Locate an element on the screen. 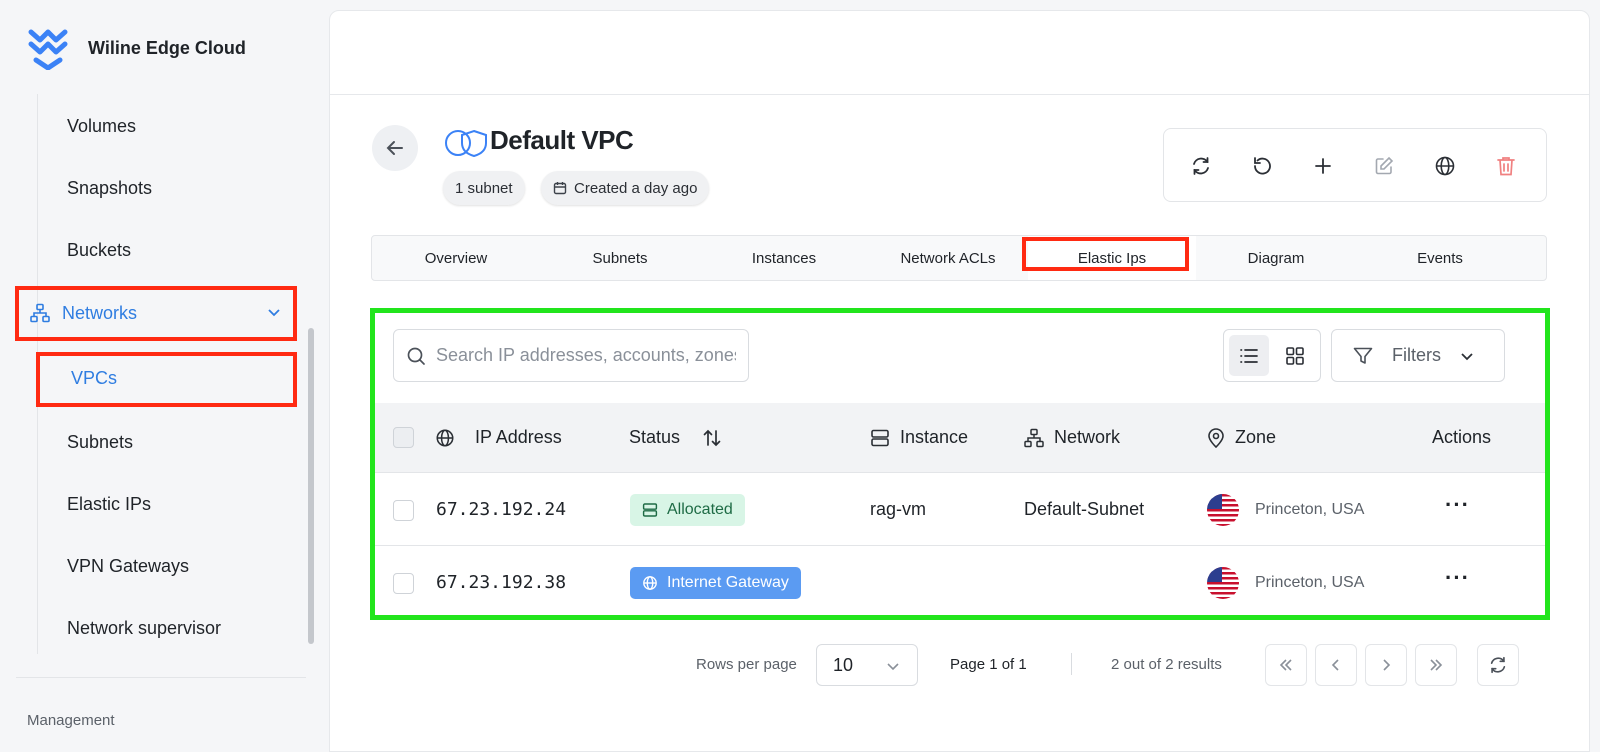 The height and width of the screenshot is (752, 1600). edit-button is located at coordinates (1384, 166).